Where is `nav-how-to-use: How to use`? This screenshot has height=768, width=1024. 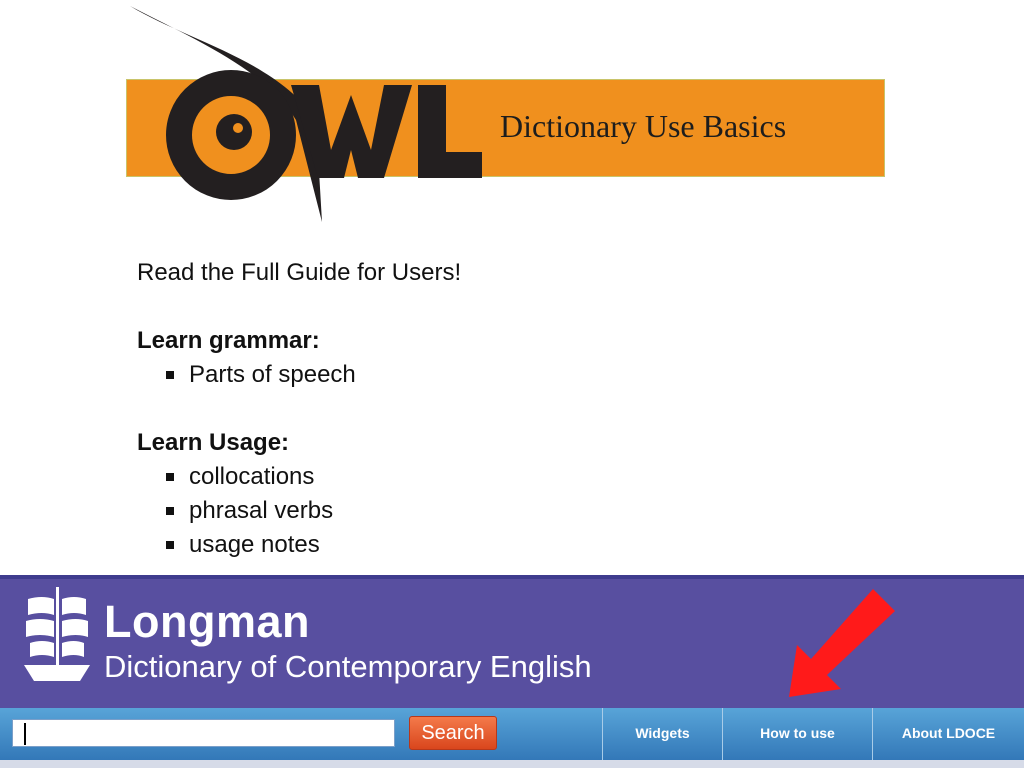
nav-how-to-use: How to use is located at coordinates (797, 734).